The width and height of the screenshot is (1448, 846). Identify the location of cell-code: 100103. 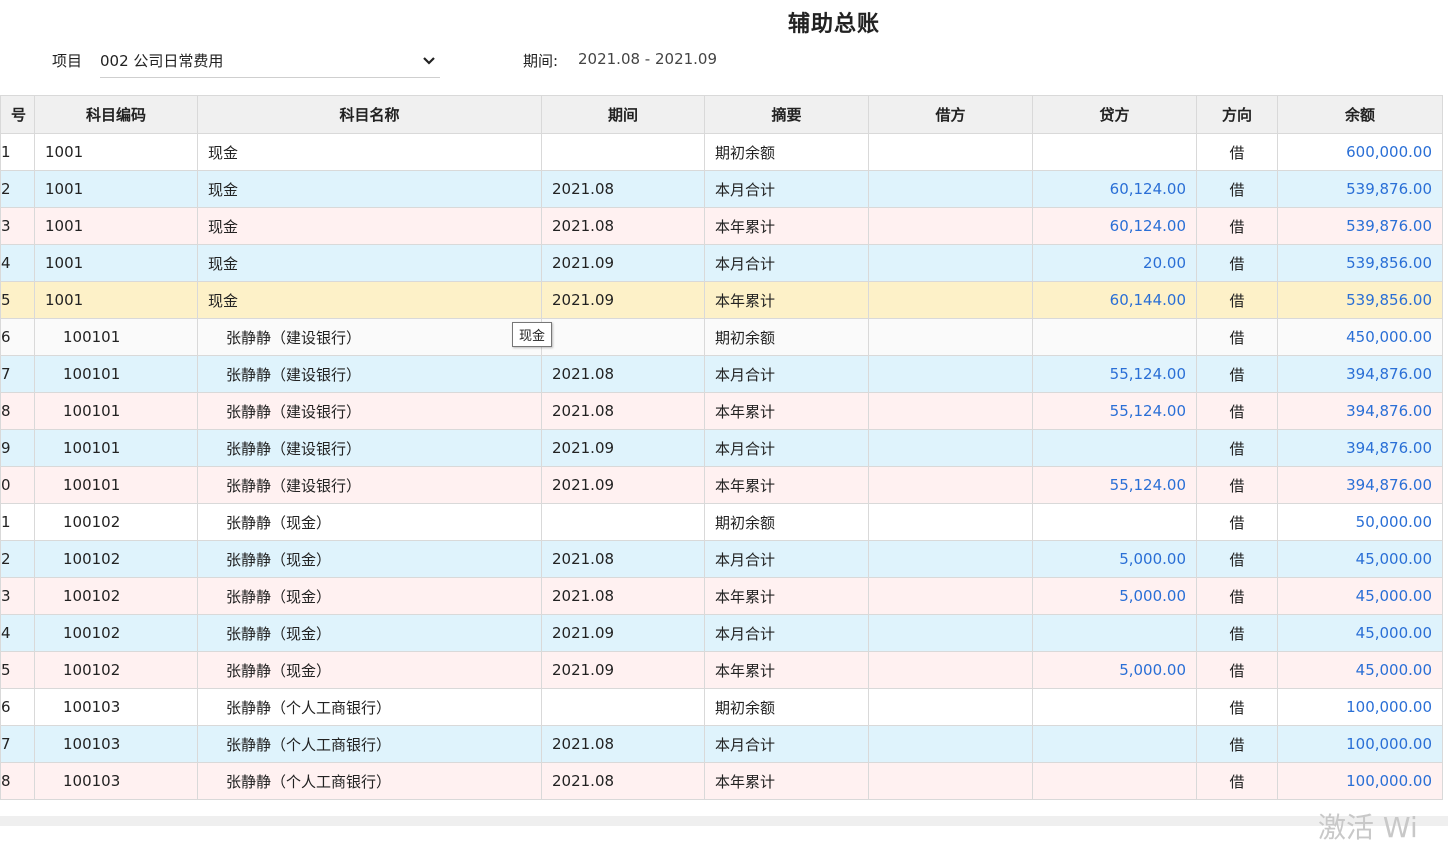
(116, 744).